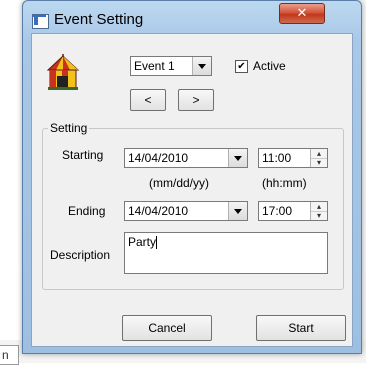 The height and width of the screenshot is (365, 366). Describe the element at coordinates (158, 158) in the screenshot. I see `starting-date-value: 14/04/2010` at that location.